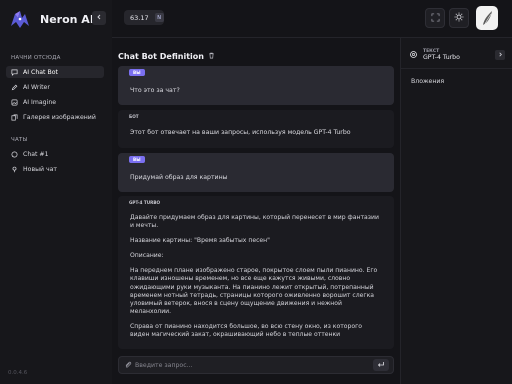 The height and width of the screenshot is (384, 512). I want to click on trash-icon, so click(211, 56).